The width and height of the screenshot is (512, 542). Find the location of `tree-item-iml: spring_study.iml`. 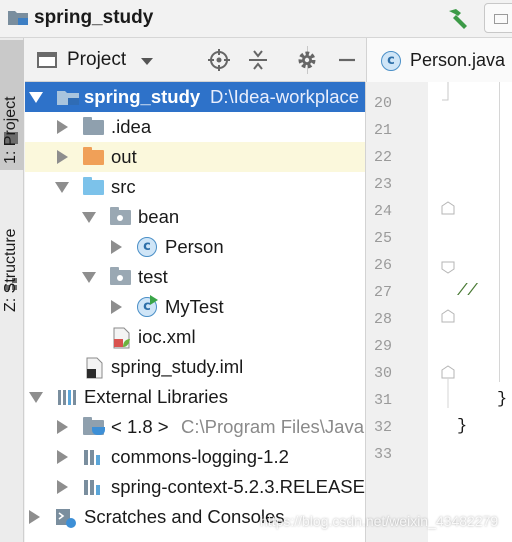

tree-item-iml: spring_study.iml is located at coordinates (195, 367).